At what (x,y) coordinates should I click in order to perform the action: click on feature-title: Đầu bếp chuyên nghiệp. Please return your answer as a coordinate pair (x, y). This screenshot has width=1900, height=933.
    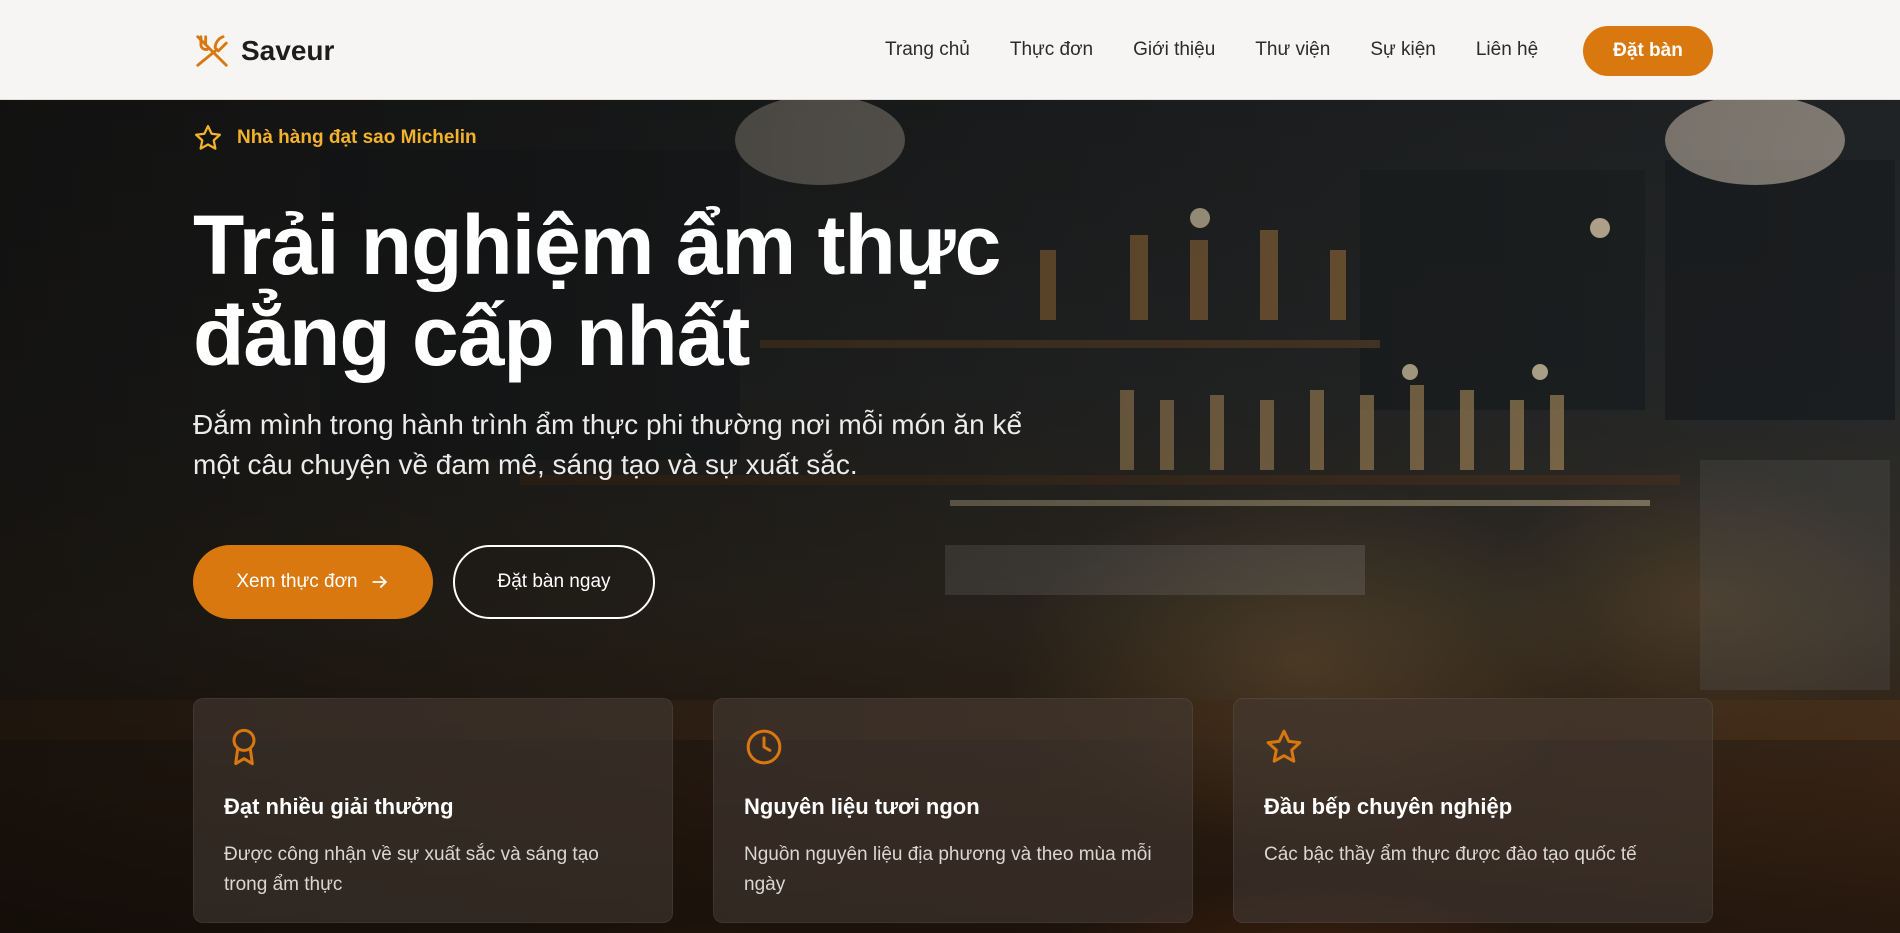
    Looking at the image, I should click on (1388, 806).